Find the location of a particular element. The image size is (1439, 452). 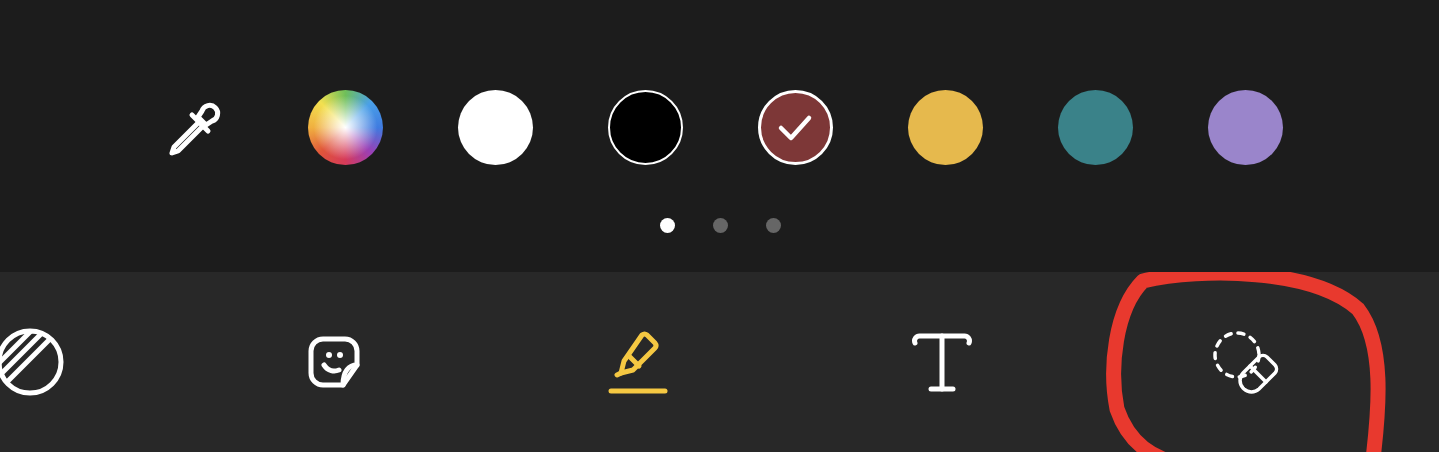

text-icon is located at coordinates (942, 362).